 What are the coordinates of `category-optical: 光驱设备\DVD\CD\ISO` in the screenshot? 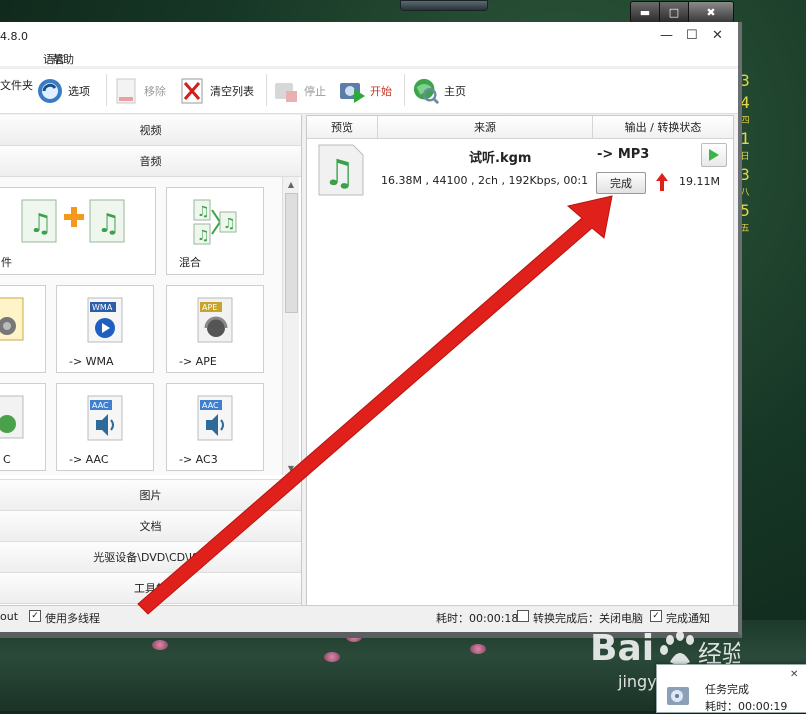 It's located at (150, 557).